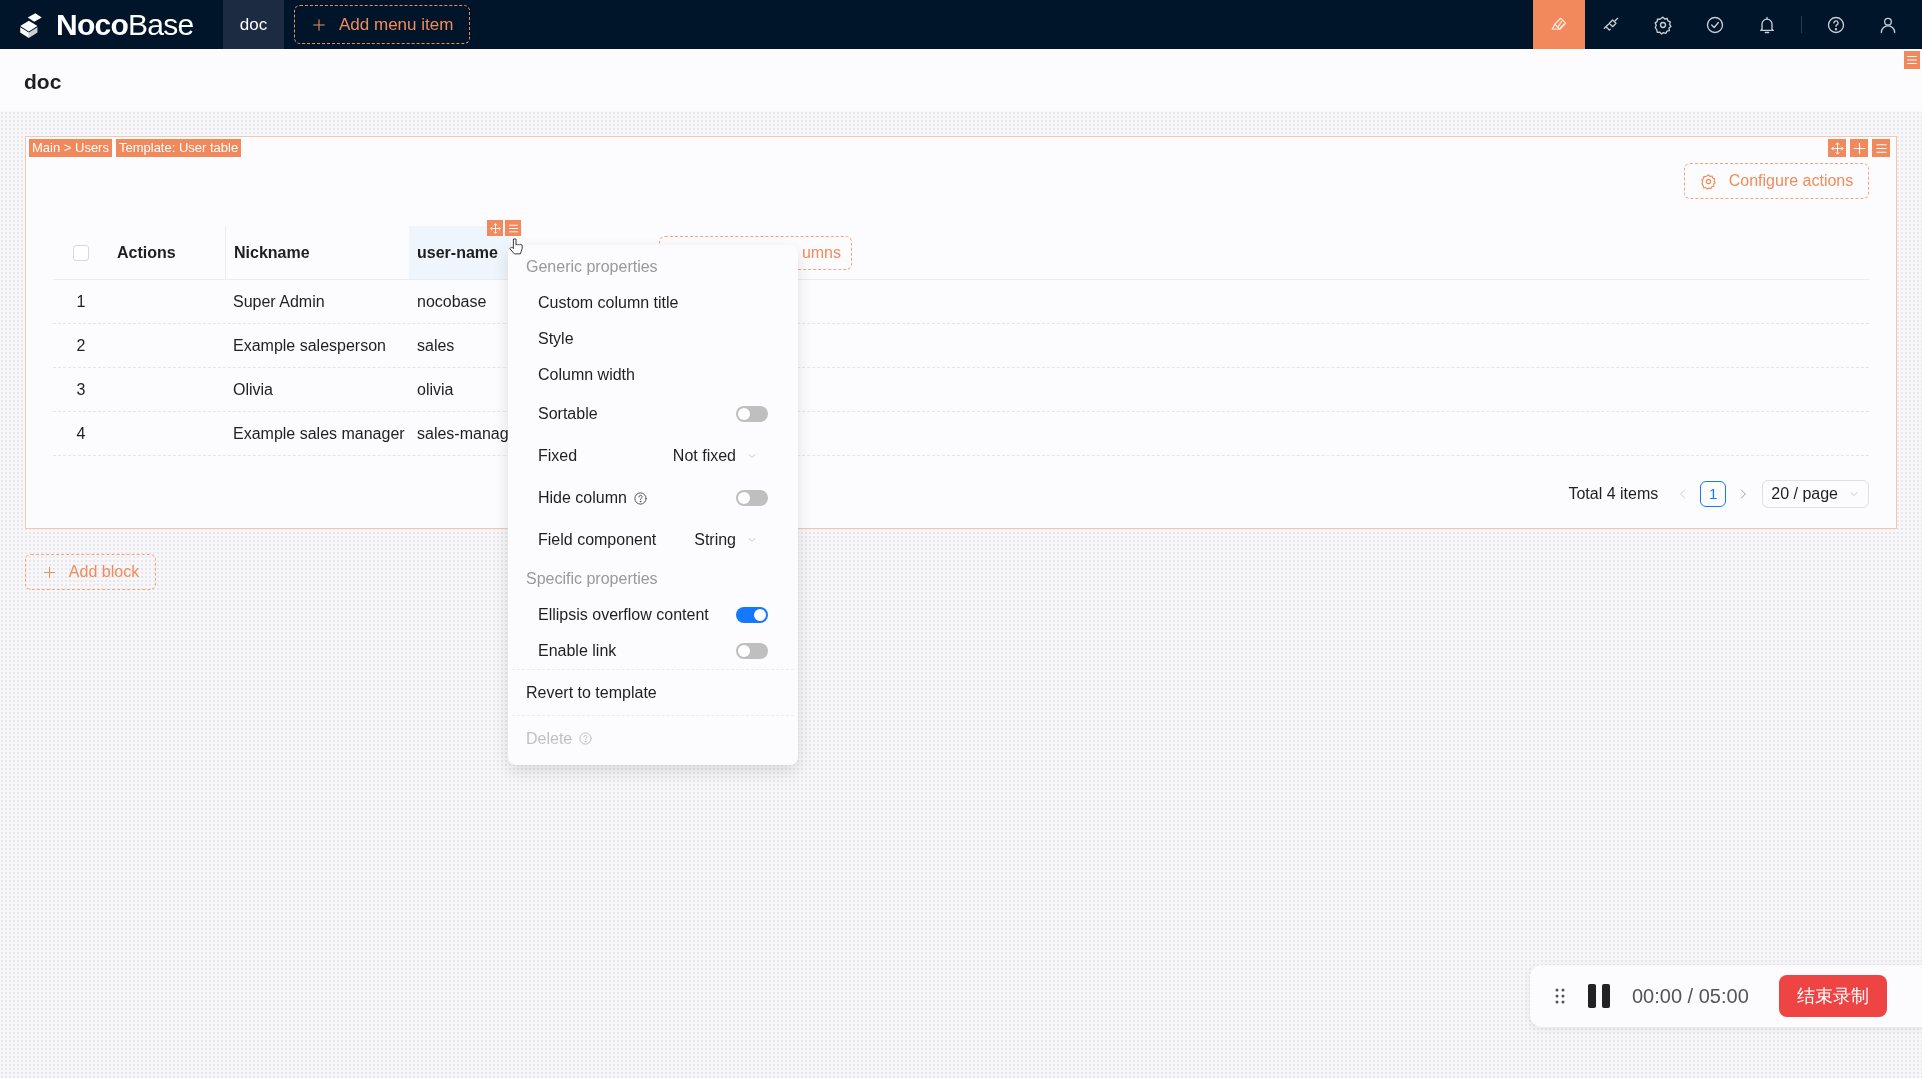 This screenshot has height=1078, width=1922. What do you see at coordinates (577, 651) in the screenshot?
I see `menu-item-label: Enable link` at bounding box center [577, 651].